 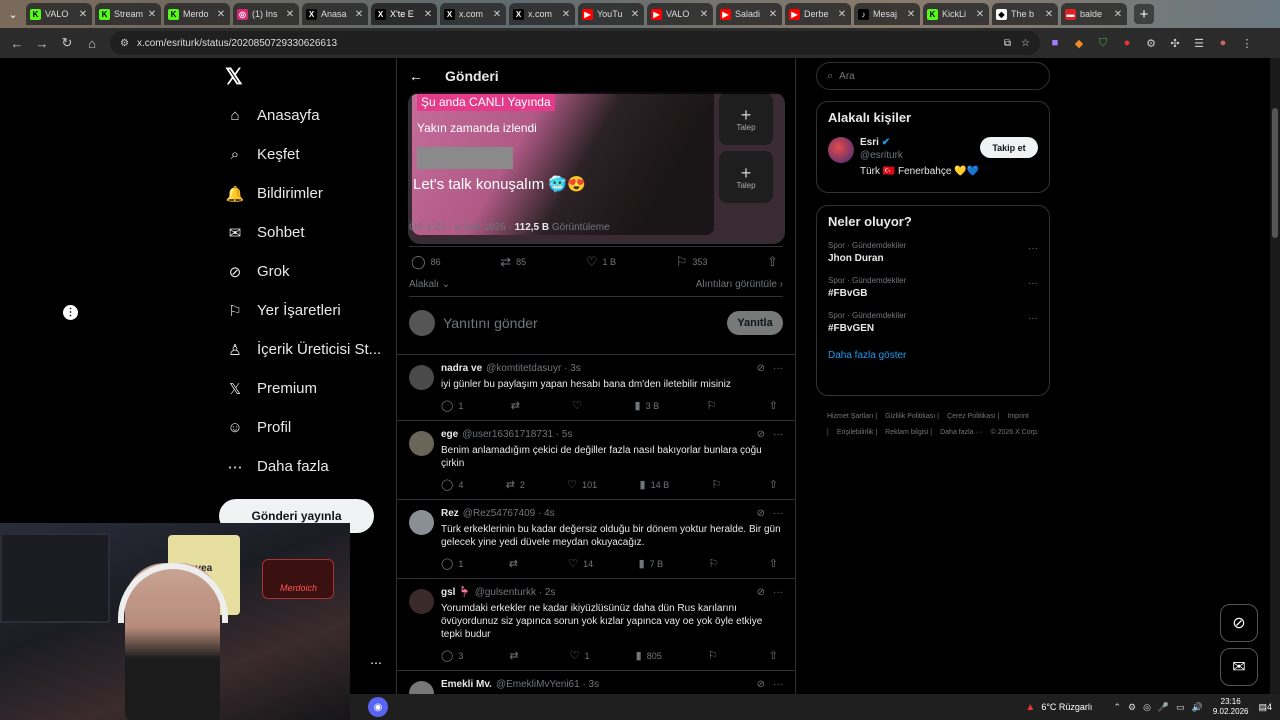 What do you see at coordinates (542, 14) in the screenshot?
I see `tab-7: Xx.com ✕` at bounding box center [542, 14].